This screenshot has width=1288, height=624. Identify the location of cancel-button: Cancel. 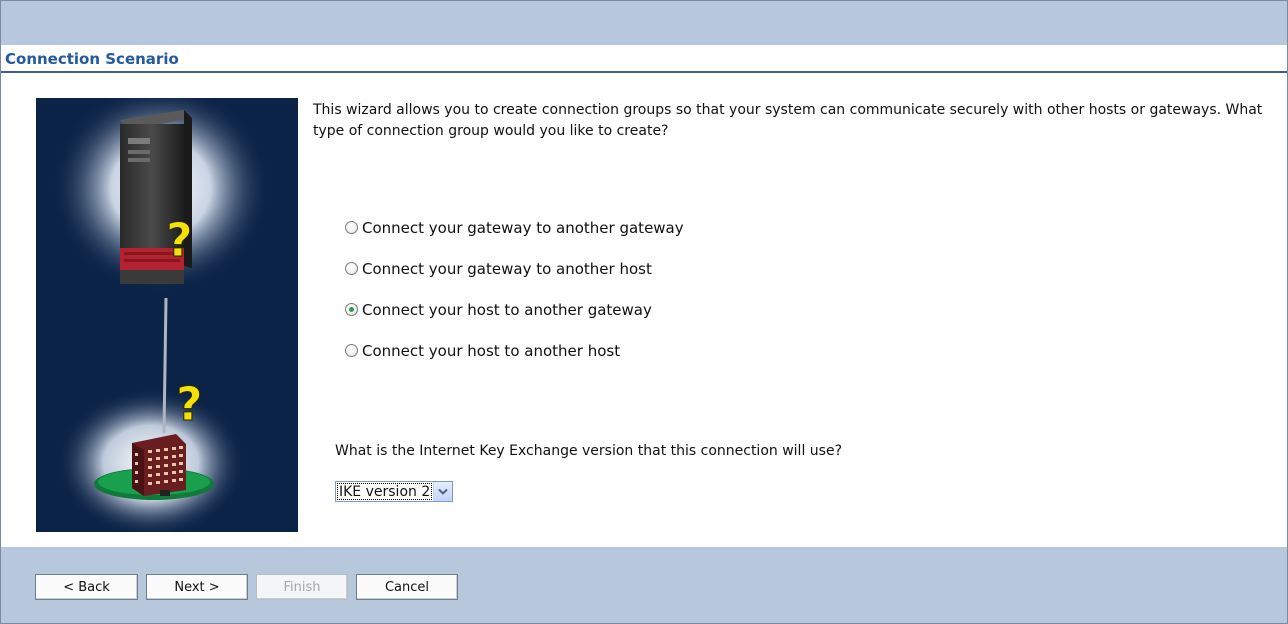
(407, 587).